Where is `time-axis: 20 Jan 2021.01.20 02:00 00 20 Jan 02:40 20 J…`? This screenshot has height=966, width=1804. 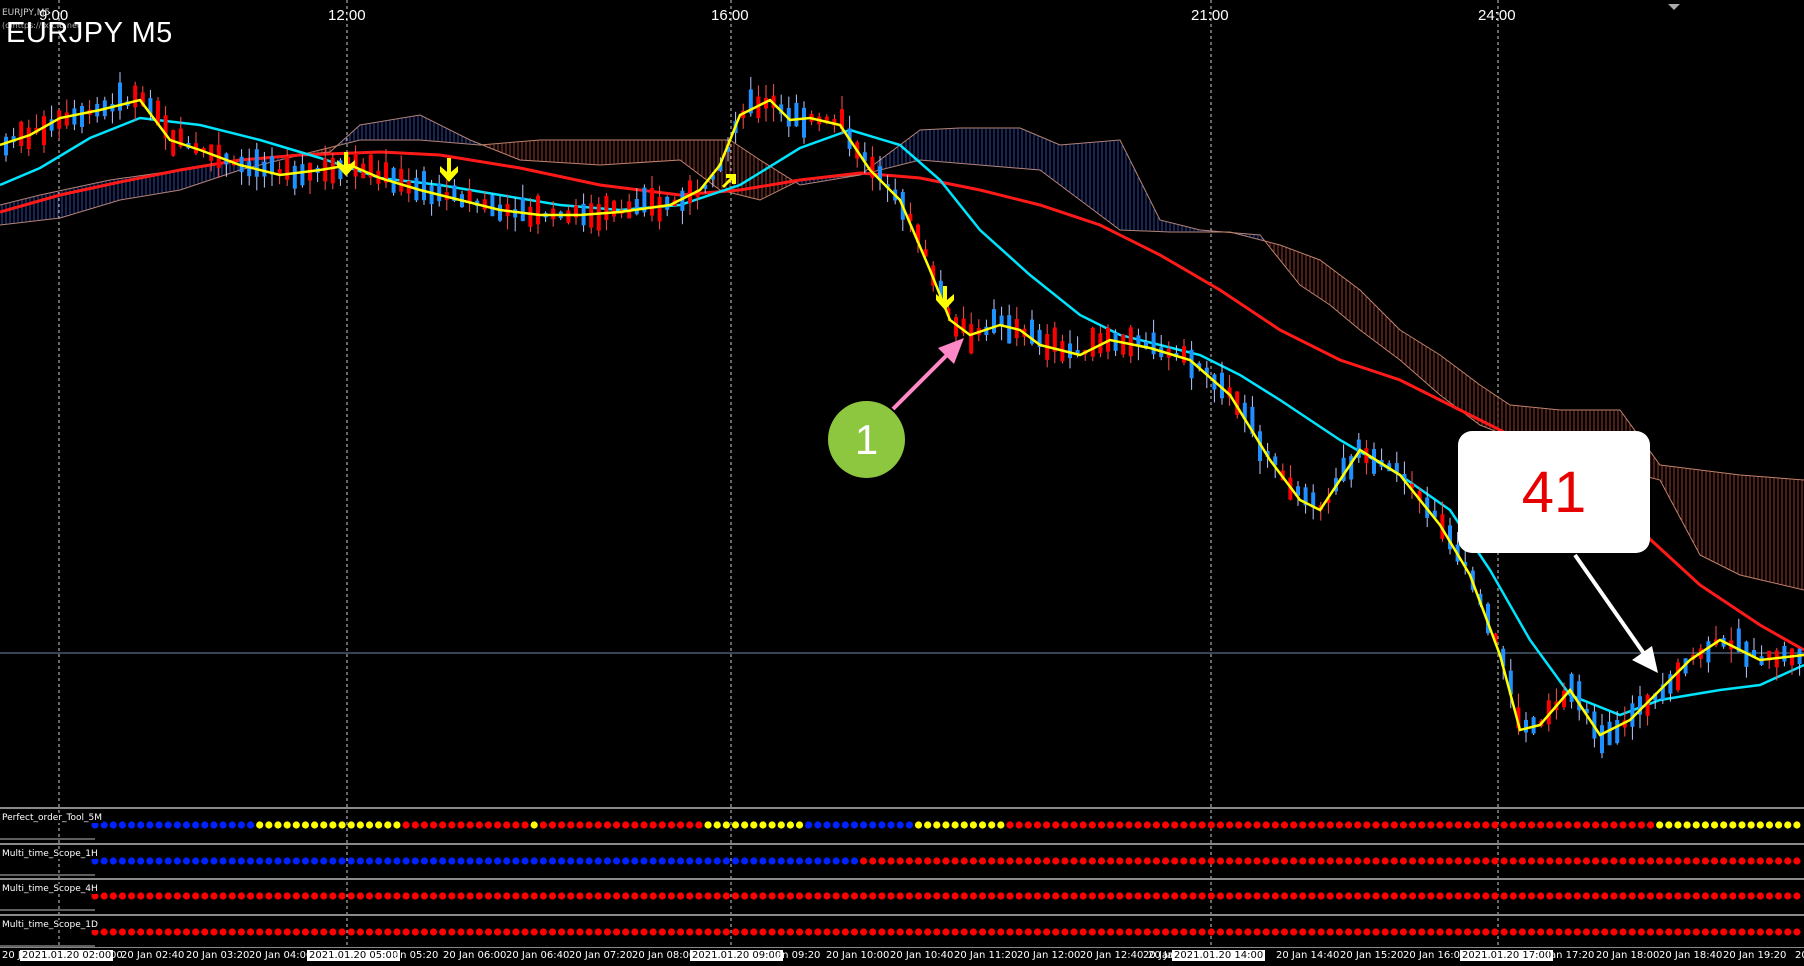
time-axis: 20 Jan 2021.01.20 02:00 00 20 Jan 02:40 20 J… is located at coordinates (902, 956).